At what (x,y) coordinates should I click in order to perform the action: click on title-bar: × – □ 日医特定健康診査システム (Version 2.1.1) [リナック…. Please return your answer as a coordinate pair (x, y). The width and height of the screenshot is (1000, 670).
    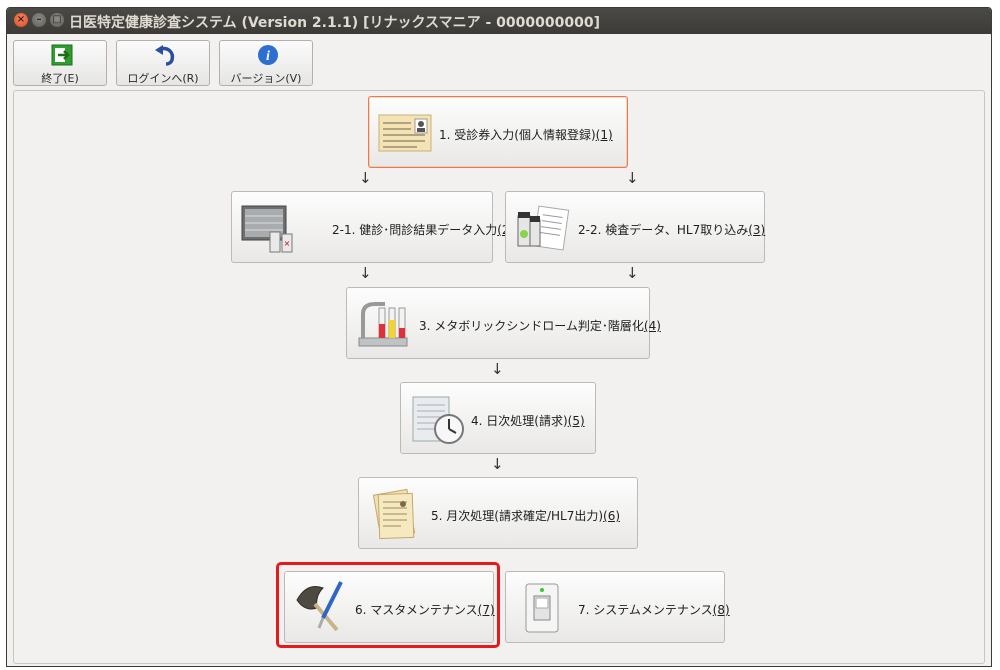
    Looking at the image, I should click on (499, 21).